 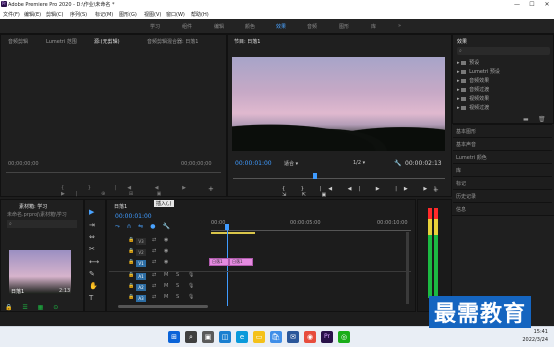 What do you see at coordinates (107, 41) in the screenshot?
I see `tab-source: 源:(无剪辑)` at bounding box center [107, 41].